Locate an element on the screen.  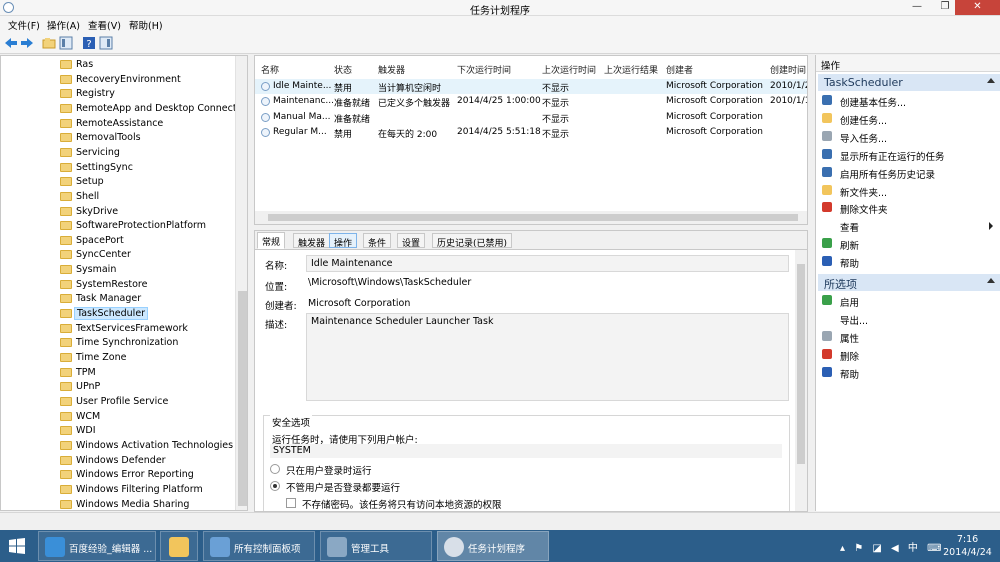
tree-item: RecoveryEnvironment is located at coordinates (151, 80).